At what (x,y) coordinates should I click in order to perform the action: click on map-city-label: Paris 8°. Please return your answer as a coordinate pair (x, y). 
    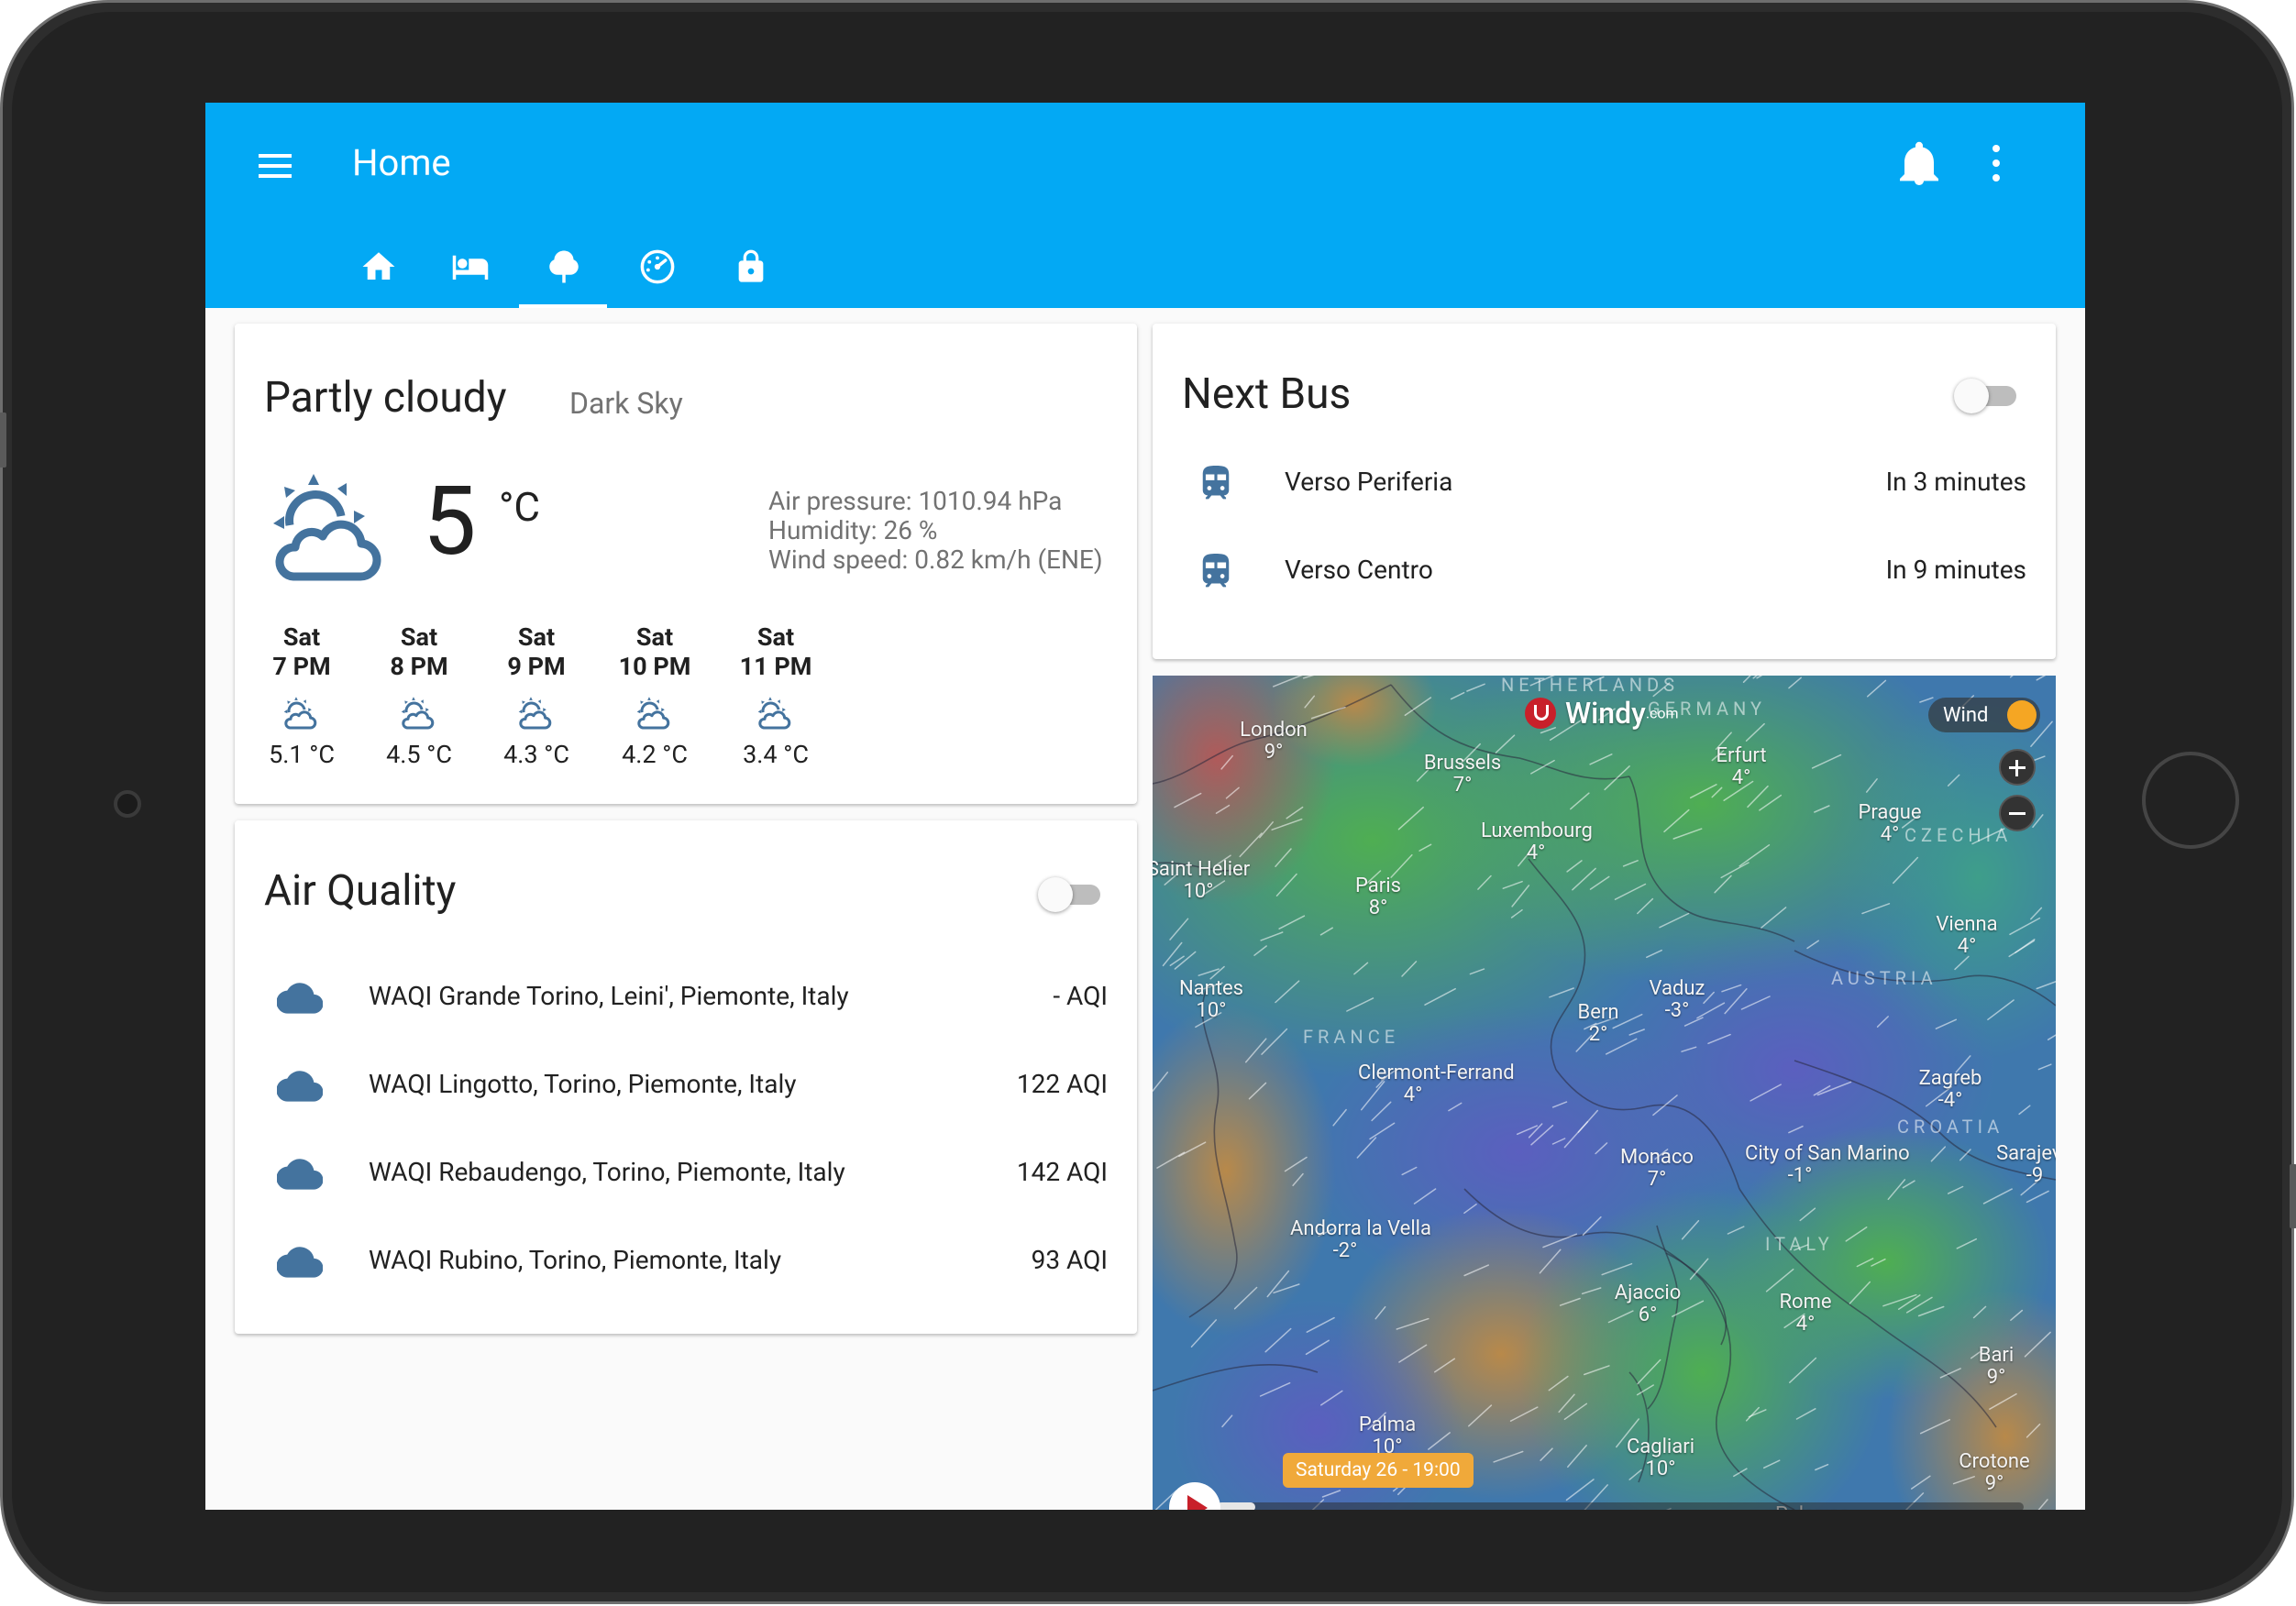
    Looking at the image, I should click on (1378, 897).